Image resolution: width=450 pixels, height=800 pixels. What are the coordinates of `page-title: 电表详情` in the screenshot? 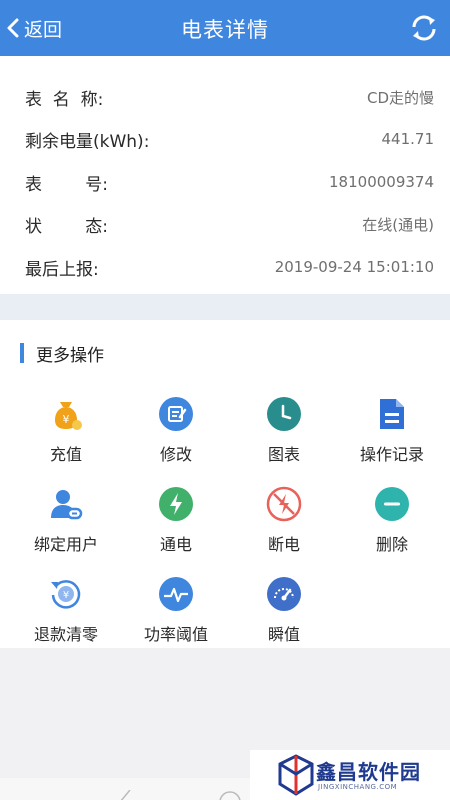 It's located at (225, 30).